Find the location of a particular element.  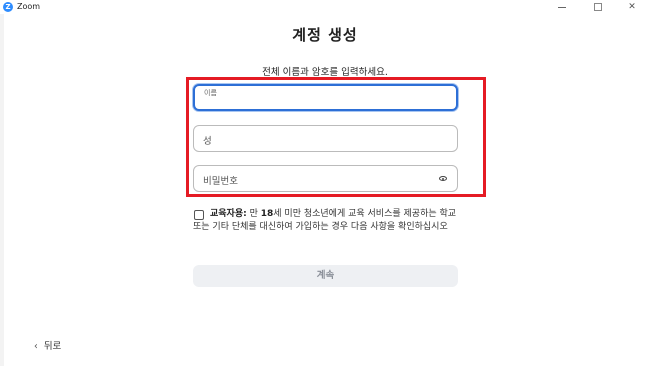

last-name-label: 성 is located at coordinates (207, 141).